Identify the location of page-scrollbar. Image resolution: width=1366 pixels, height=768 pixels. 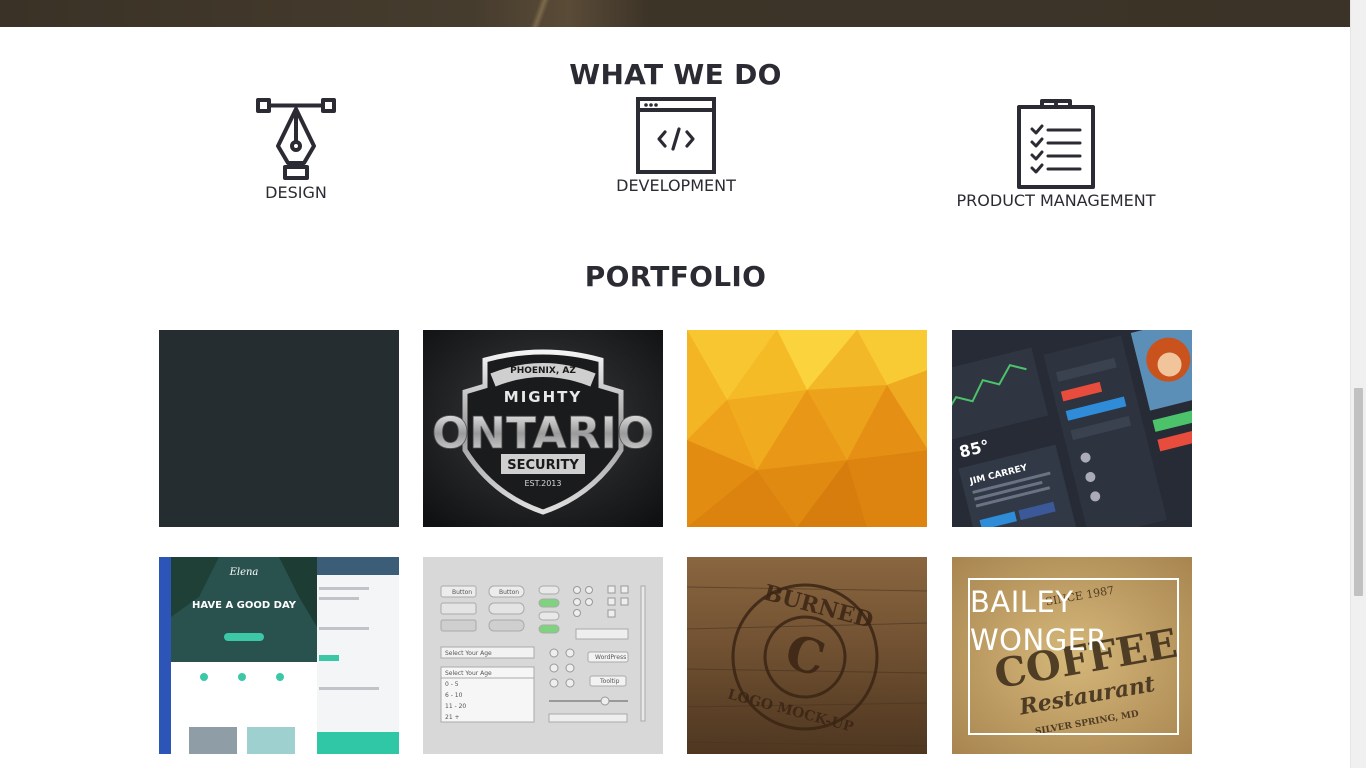
(1358, 384).